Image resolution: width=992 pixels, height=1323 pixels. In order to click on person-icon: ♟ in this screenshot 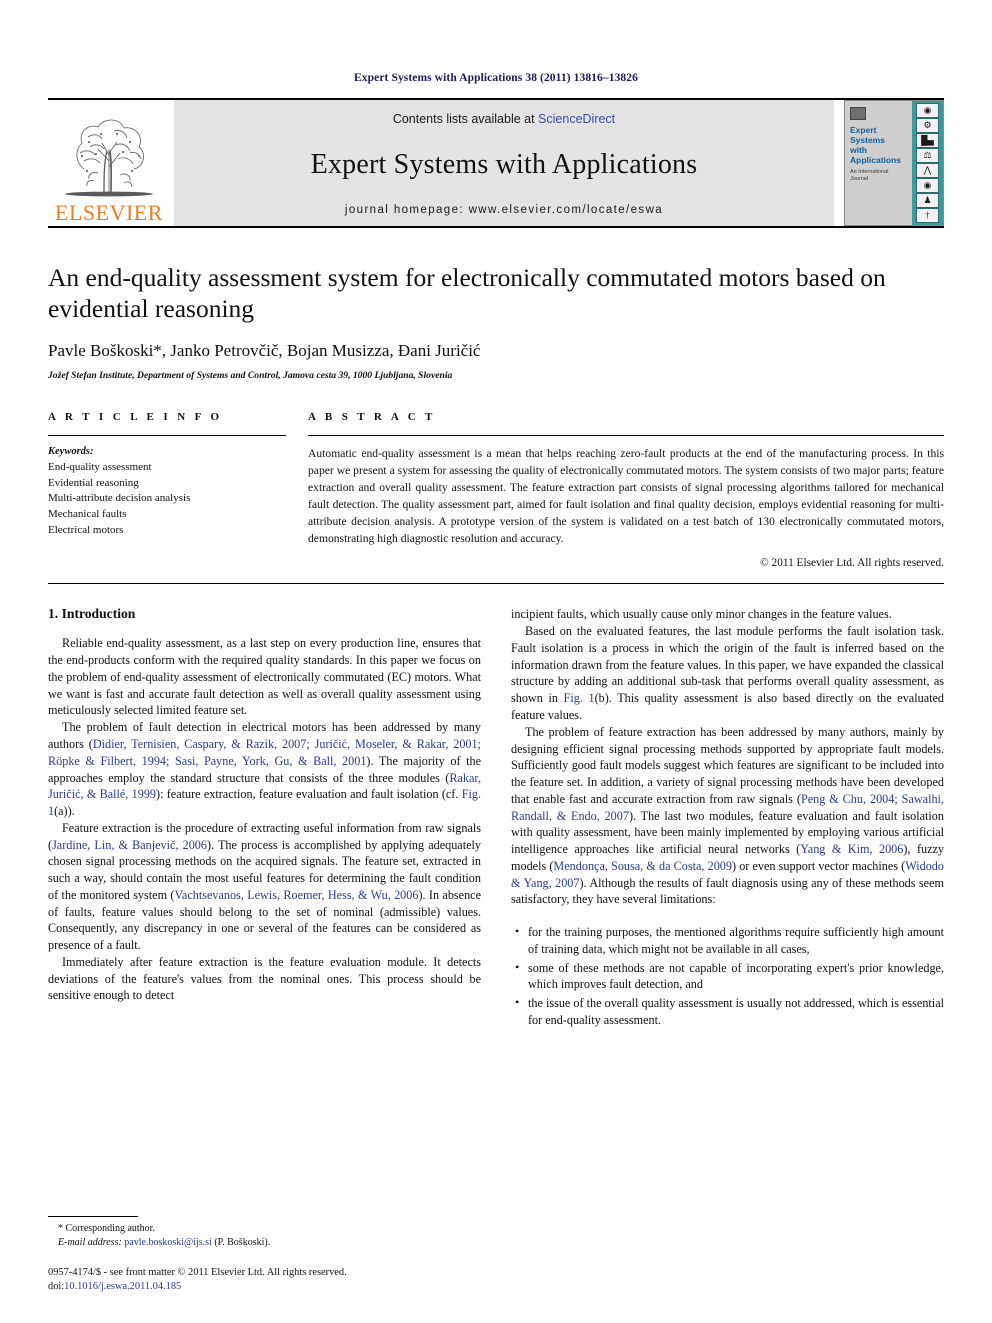, I will do `click(927, 200)`.